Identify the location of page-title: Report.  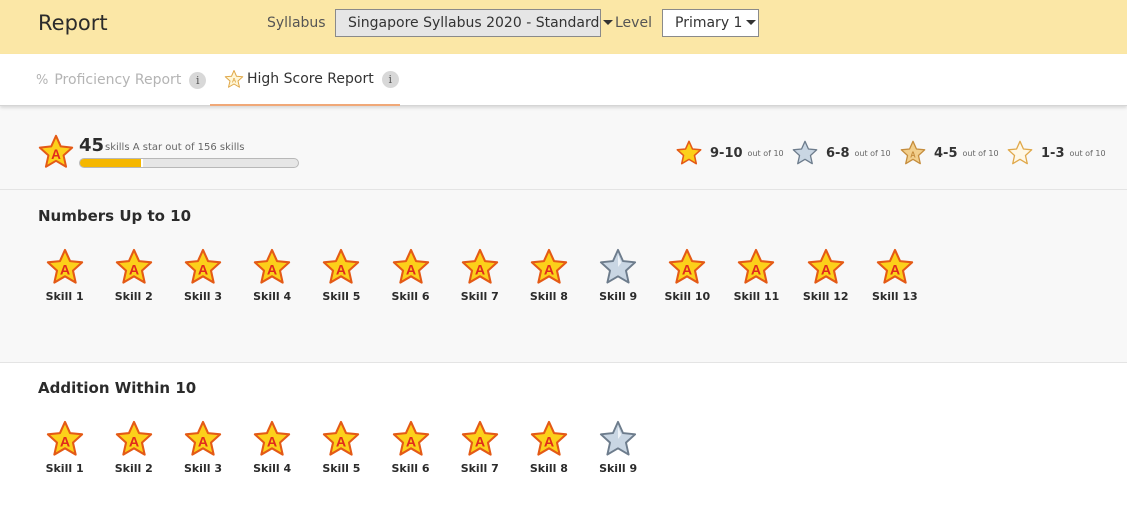
(73, 23).